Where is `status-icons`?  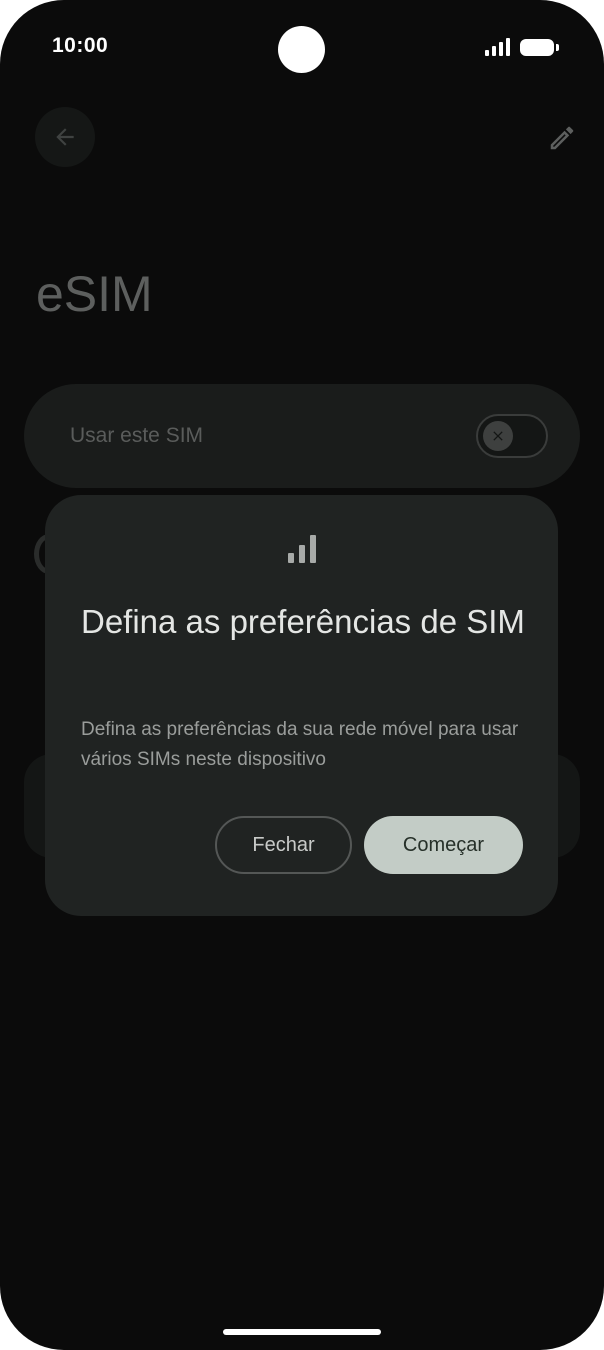
status-icons is located at coordinates (522, 47).